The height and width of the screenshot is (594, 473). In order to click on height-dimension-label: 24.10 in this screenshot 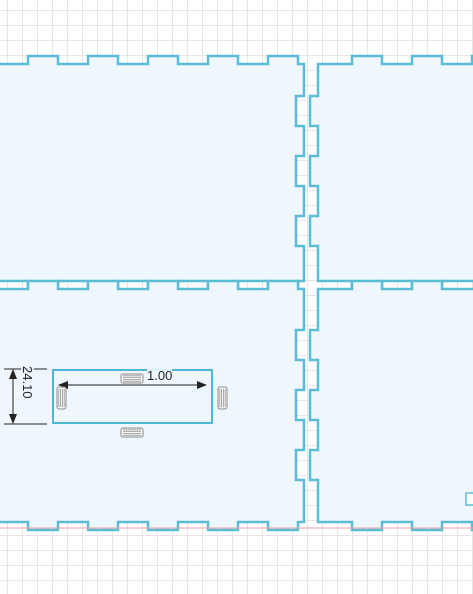, I will do `click(27, 382)`.